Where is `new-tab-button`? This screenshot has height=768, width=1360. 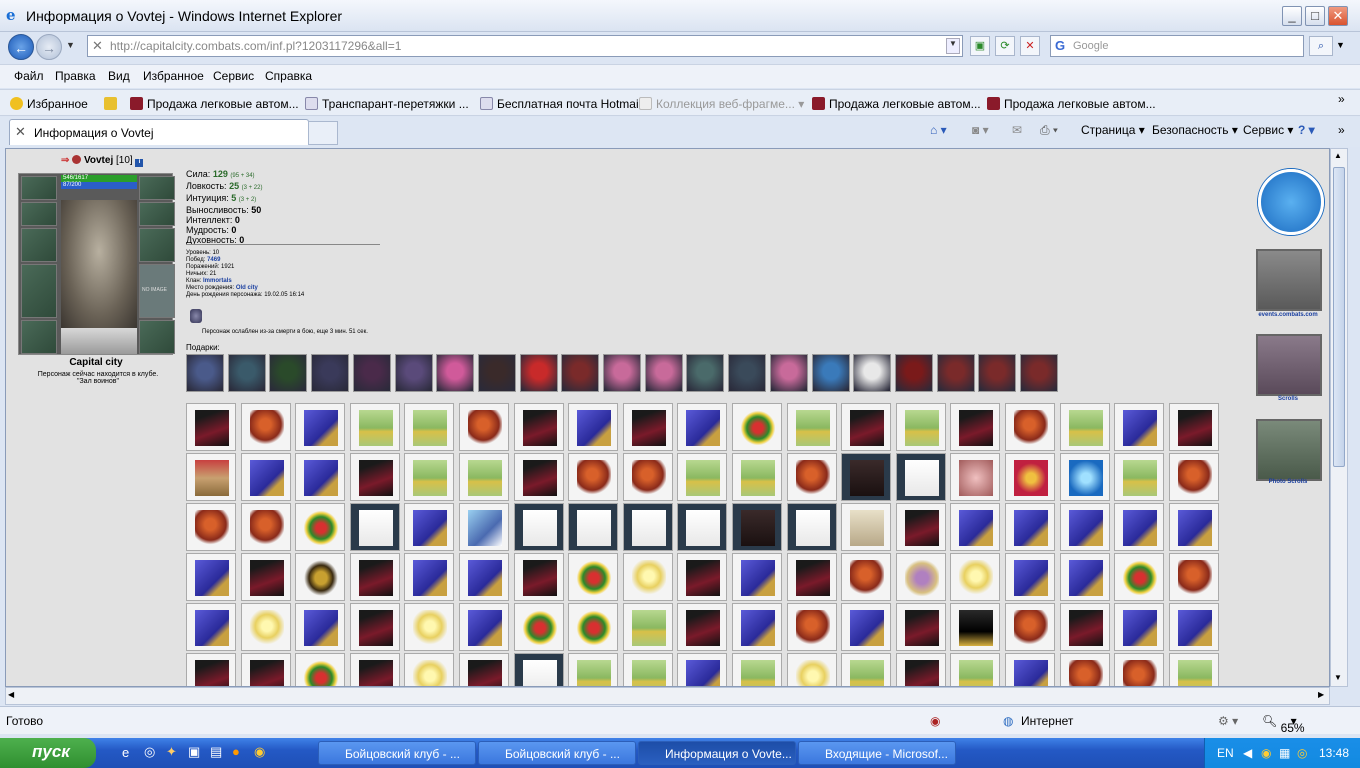
new-tab-button is located at coordinates (323, 133).